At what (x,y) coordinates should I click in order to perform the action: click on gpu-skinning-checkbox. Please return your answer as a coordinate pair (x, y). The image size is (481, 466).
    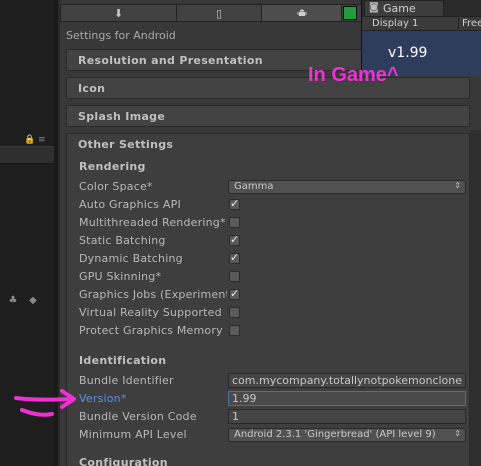
    Looking at the image, I should click on (234, 276).